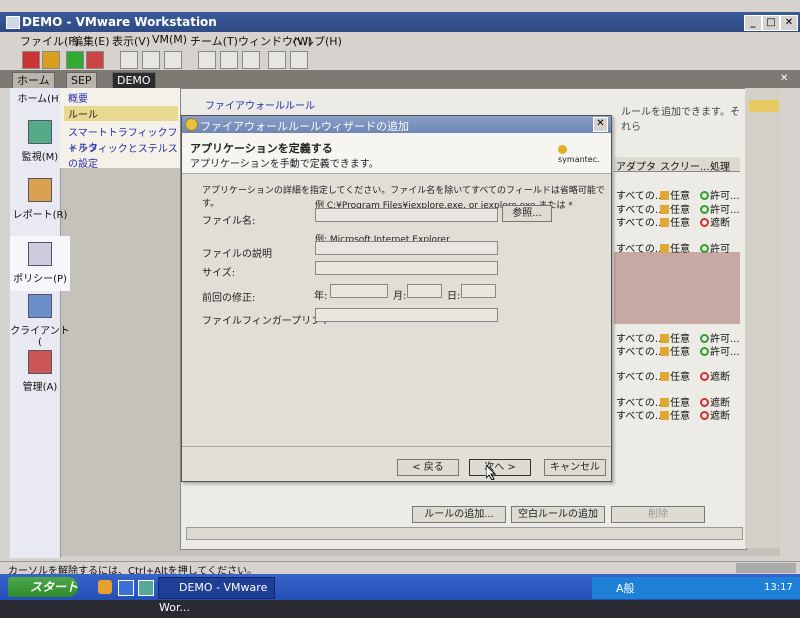 The width and height of the screenshot is (800, 618). Describe the element at coordinates (753, 23) in the screenshot. I see `minimize-button: _` at that location.